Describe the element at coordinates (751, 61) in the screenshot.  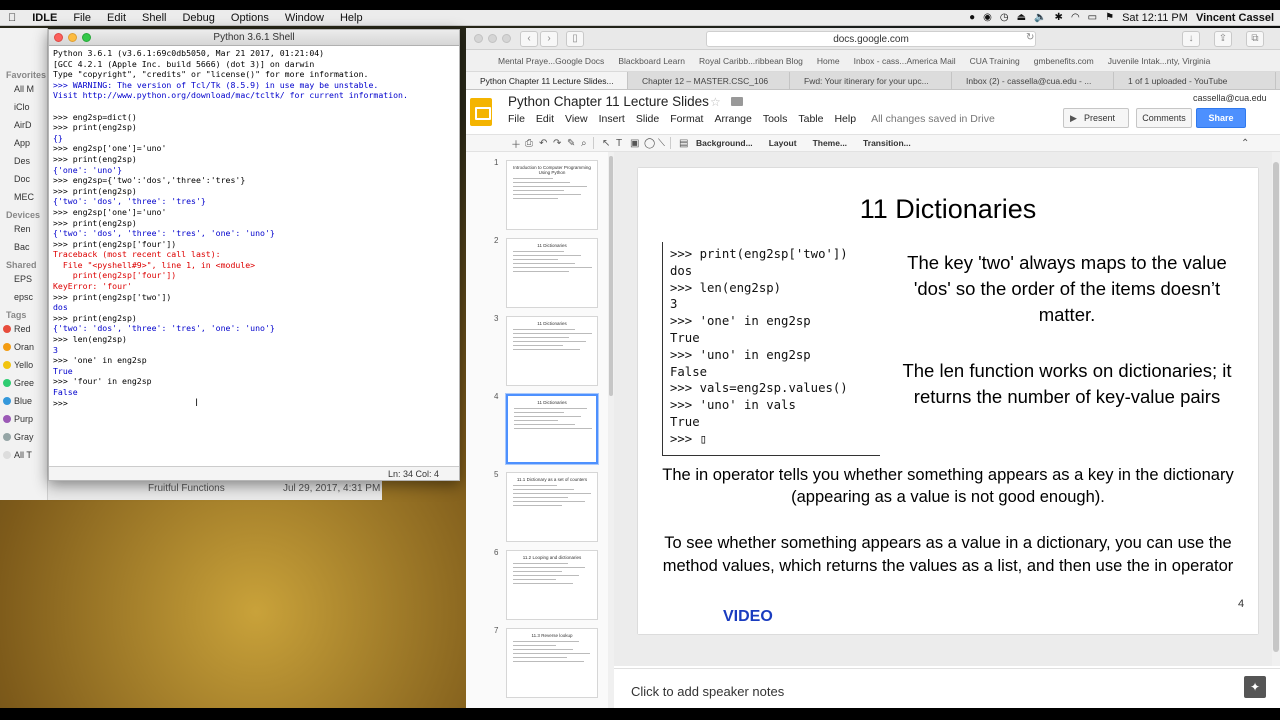
I see `bookmark-item: Royal Caribb...ribbean Blog` at that location.